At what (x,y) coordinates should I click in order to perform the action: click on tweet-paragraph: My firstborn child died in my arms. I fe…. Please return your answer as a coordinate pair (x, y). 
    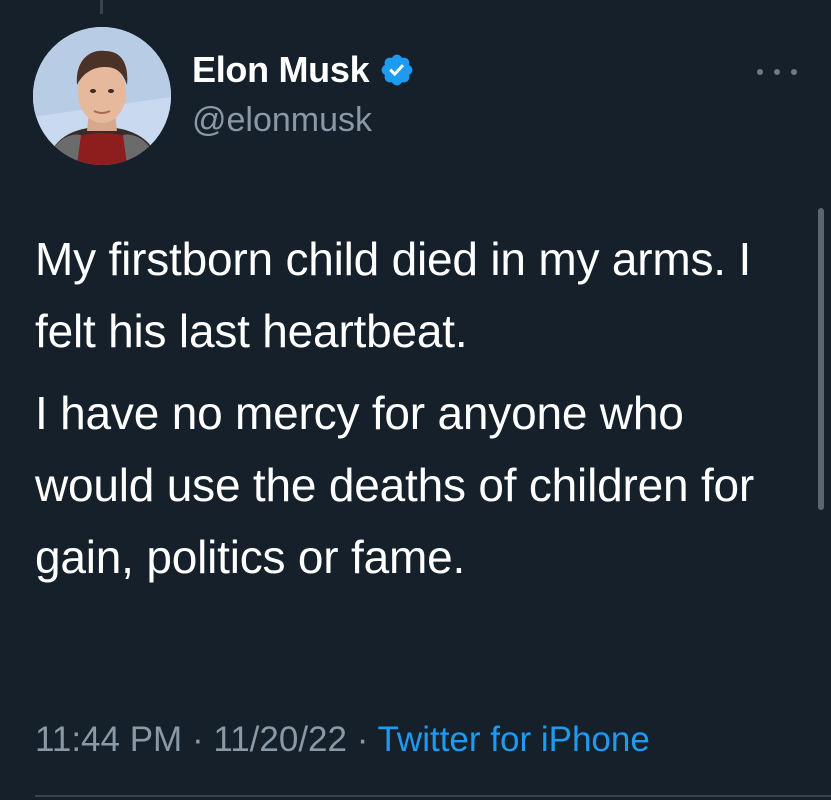
    Looking at the image, I should click on (393, 295).